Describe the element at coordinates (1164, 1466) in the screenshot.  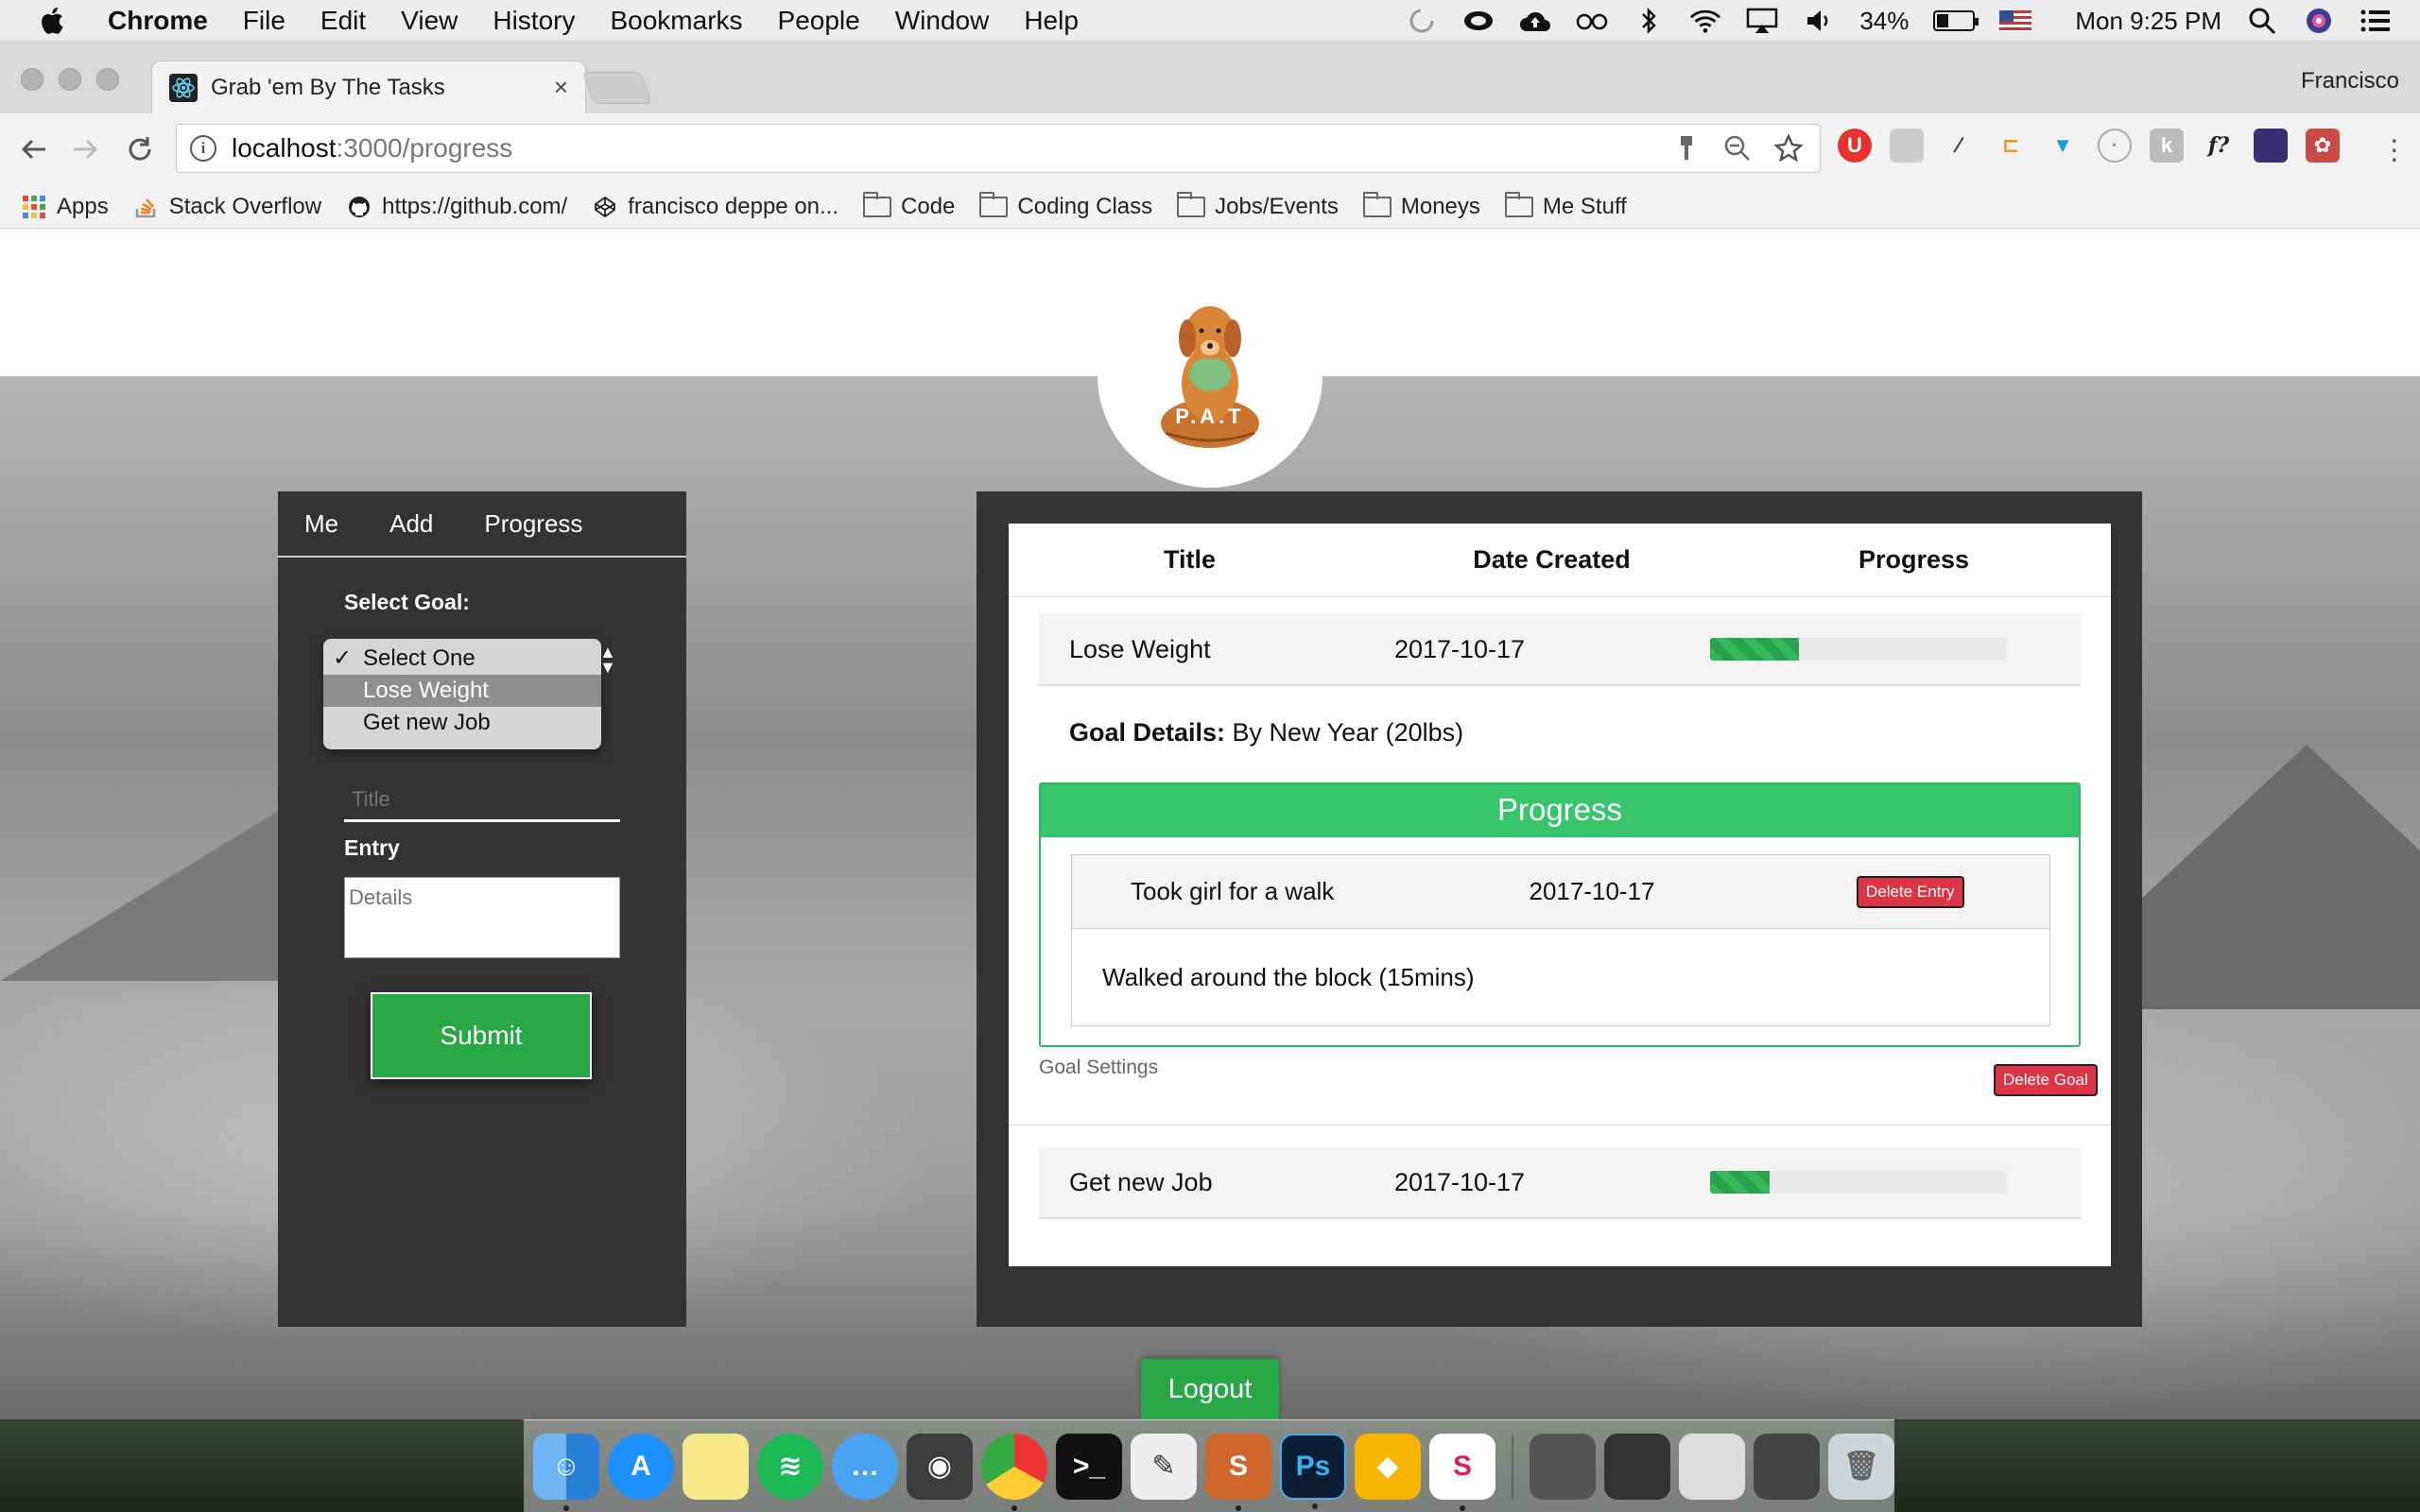
I see `textedit-icon: ✎` at that location.